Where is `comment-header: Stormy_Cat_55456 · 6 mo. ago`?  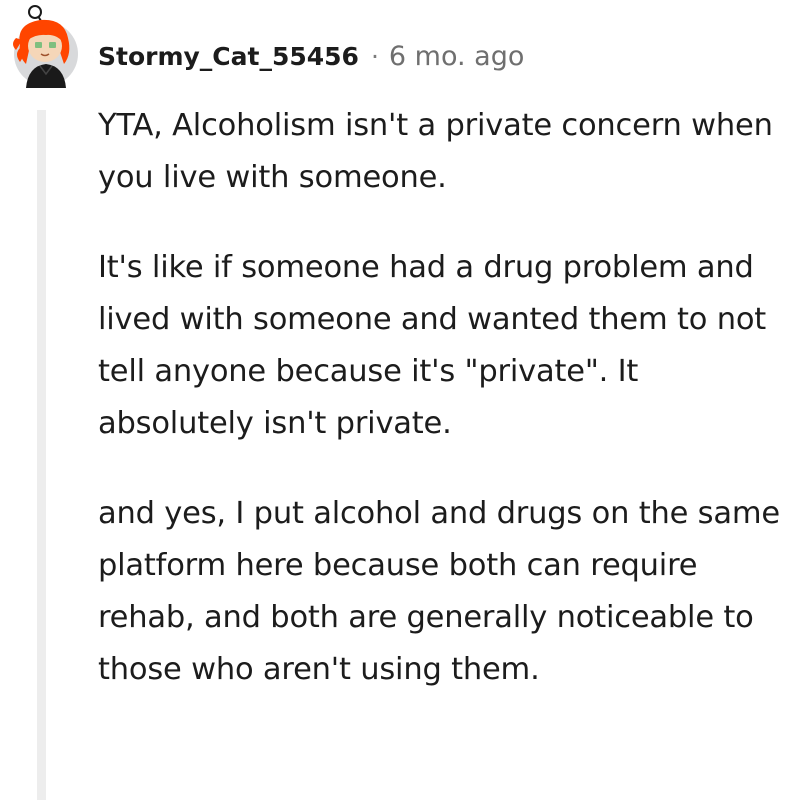 comment-header: Stormy_Cat_55456 · 6 mo. ago is located at coordinates (311, 56).